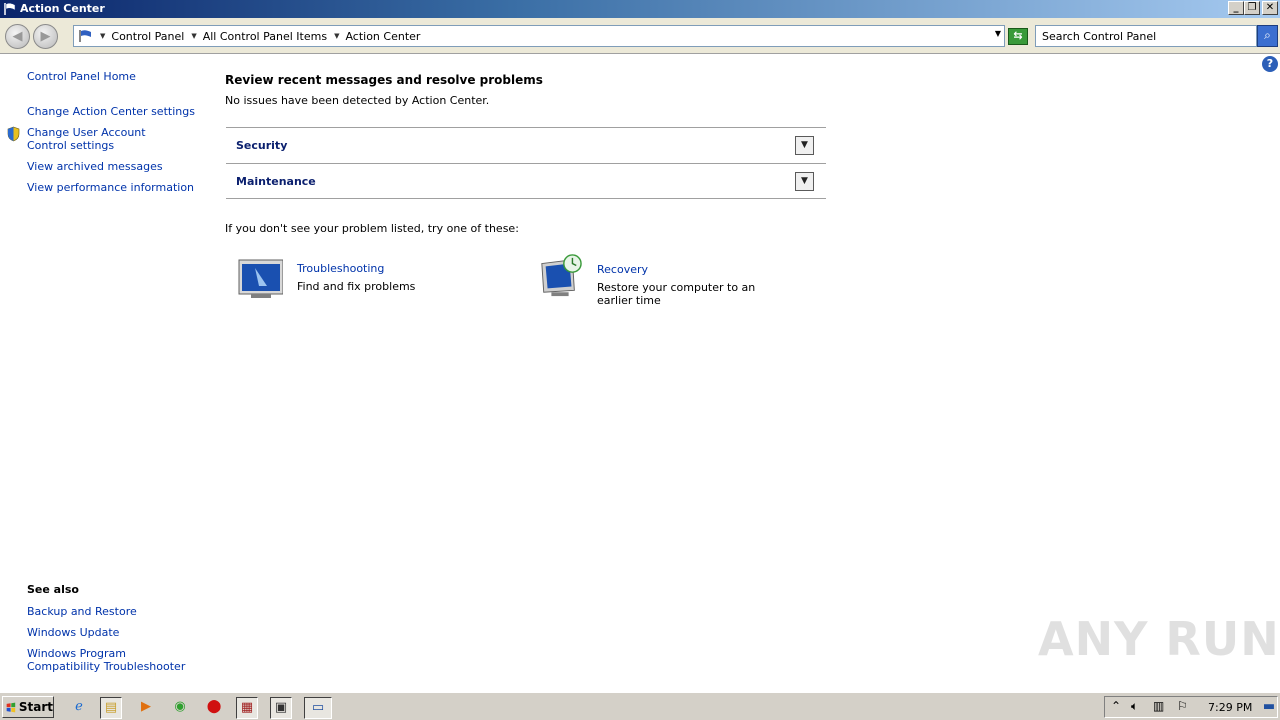  I want to click on expand-security-button: ▼, so click(804, 145).